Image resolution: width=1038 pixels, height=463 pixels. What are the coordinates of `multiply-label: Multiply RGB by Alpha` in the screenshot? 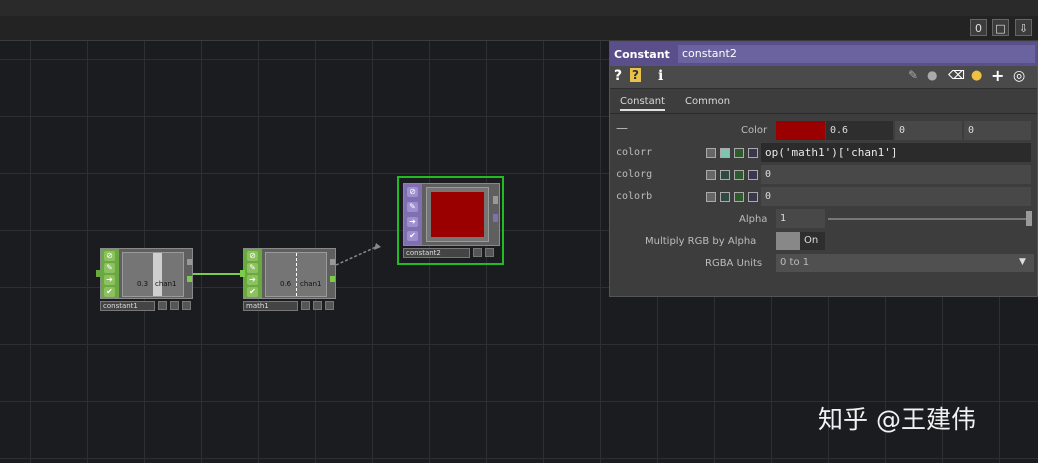 It's located at (701, 241).